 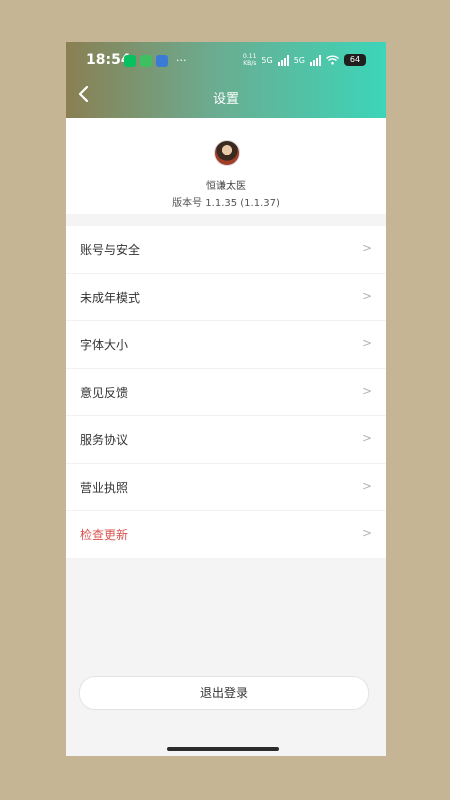 What do you see at coordinates (226, 534) in the screenshot?
I see `menu-item-check-update: 检查更新 >` at bounding box center [226, 534].